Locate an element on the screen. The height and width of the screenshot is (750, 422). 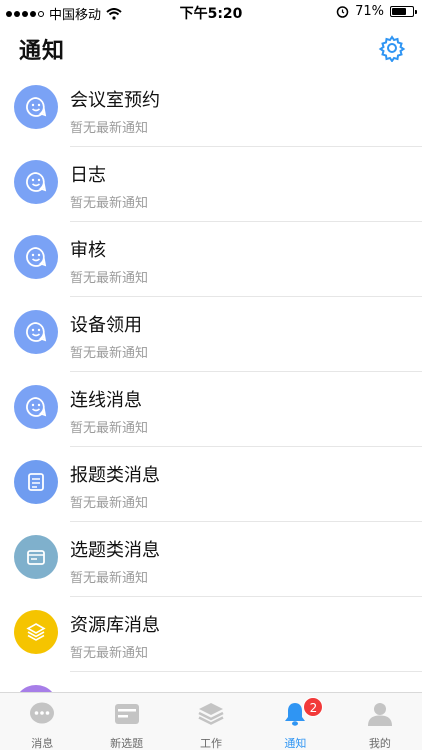
notification-item: 审核 暂无最新通知 is located at coordinates (211, 259).